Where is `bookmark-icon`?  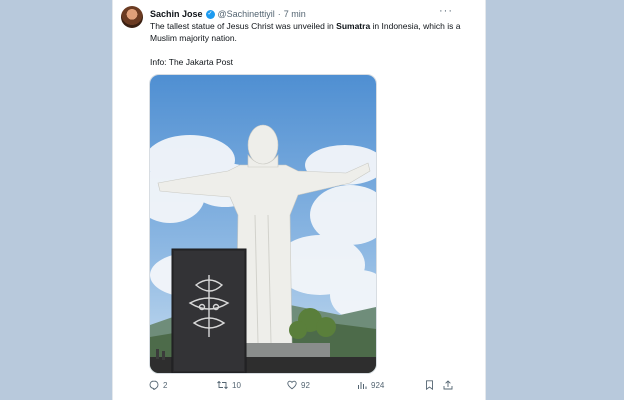
bookmark-icon is located at coordinates (429, 385).